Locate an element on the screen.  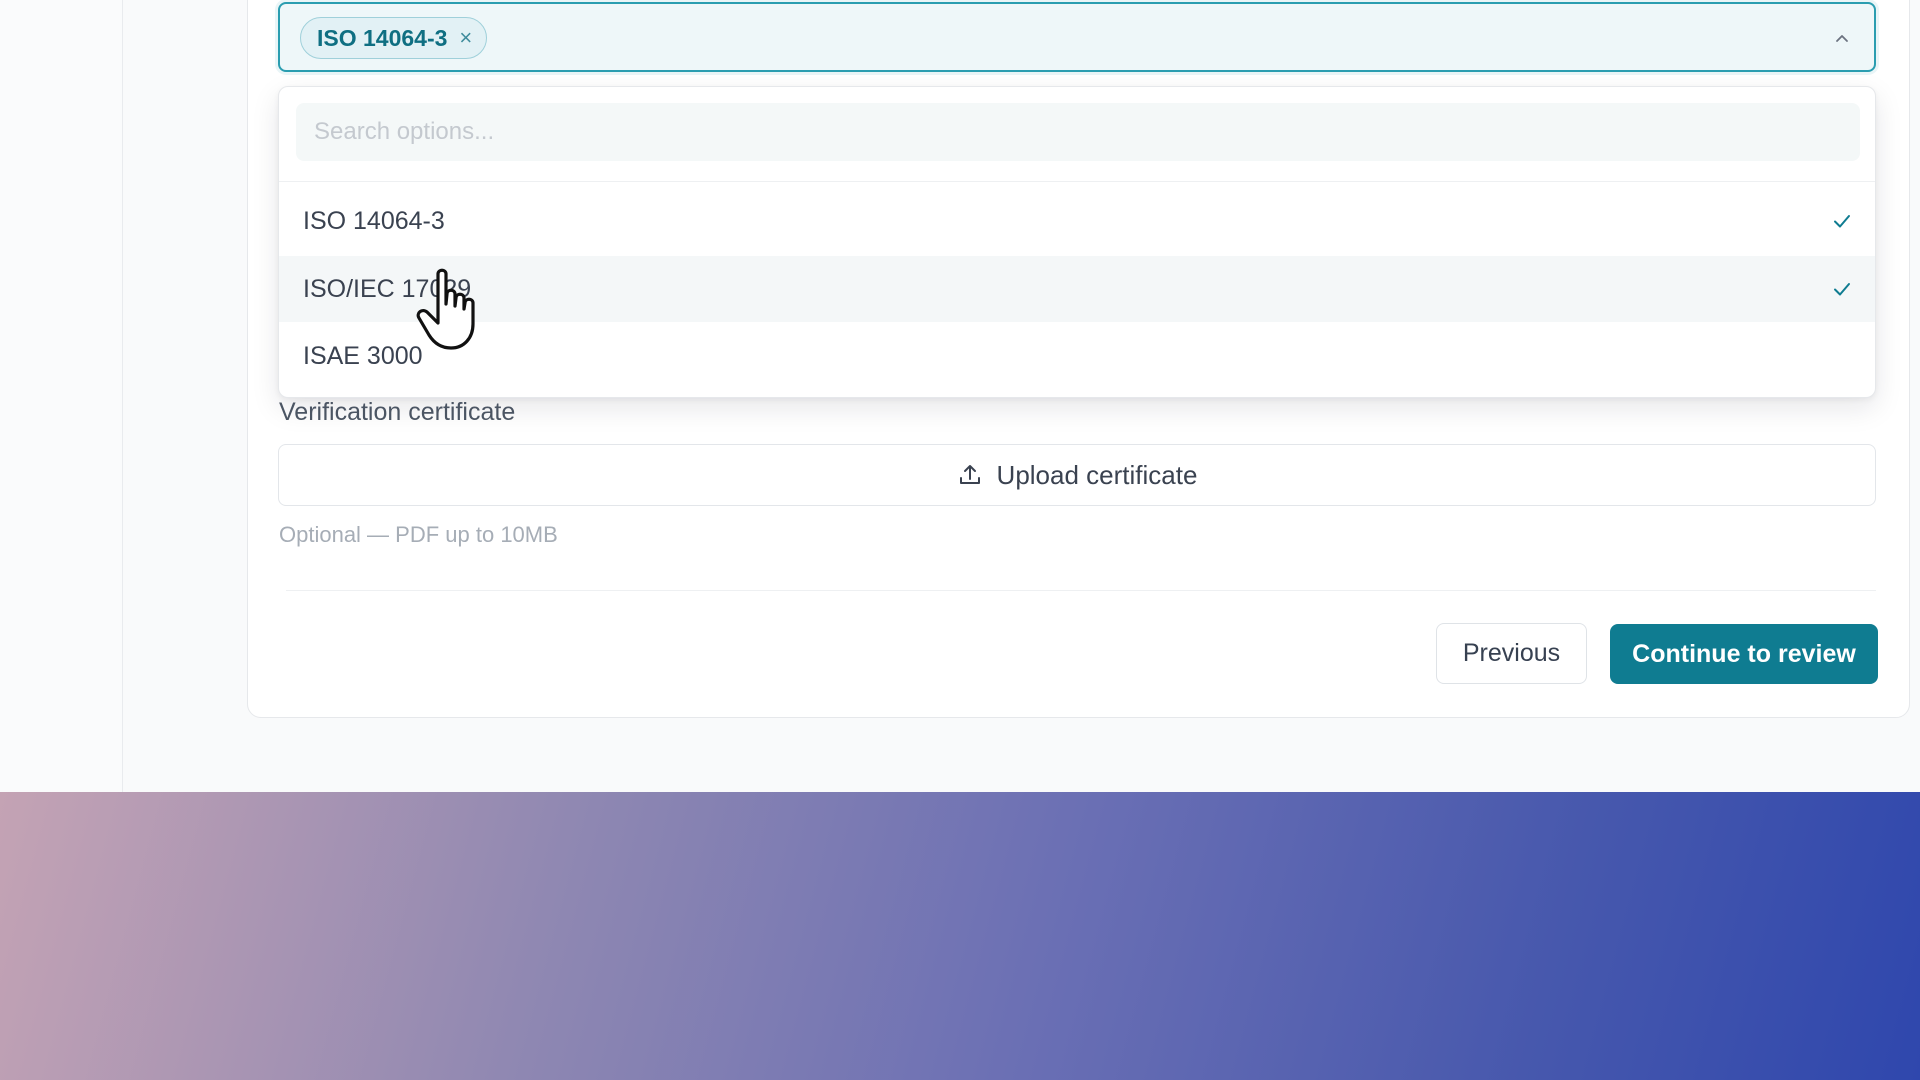
upload-hint: Optional — PDF up to 10MB is located at coordinates (418, 534).